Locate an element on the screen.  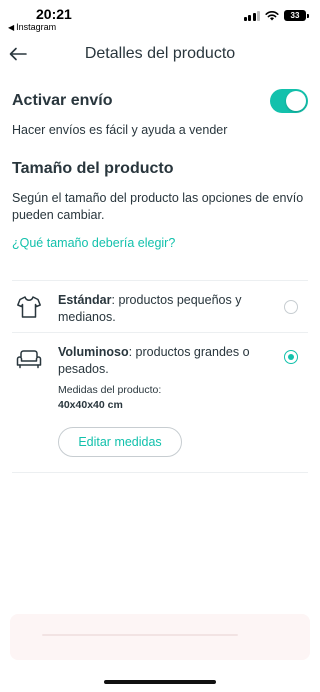
standard-radio is located at coordinates (291, 307).